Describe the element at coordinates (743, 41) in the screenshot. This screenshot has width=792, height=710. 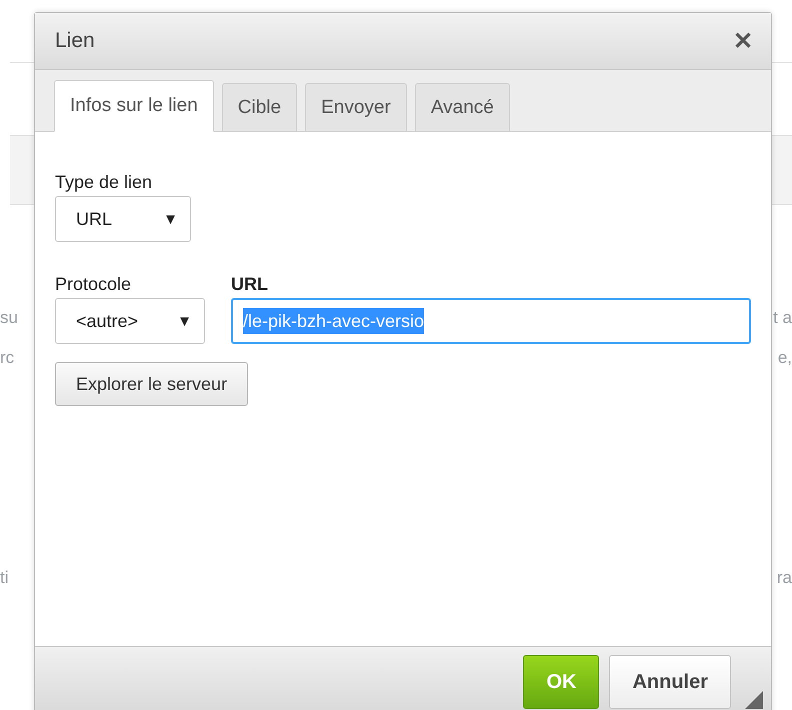
I see `close-button: ✕` at that location.